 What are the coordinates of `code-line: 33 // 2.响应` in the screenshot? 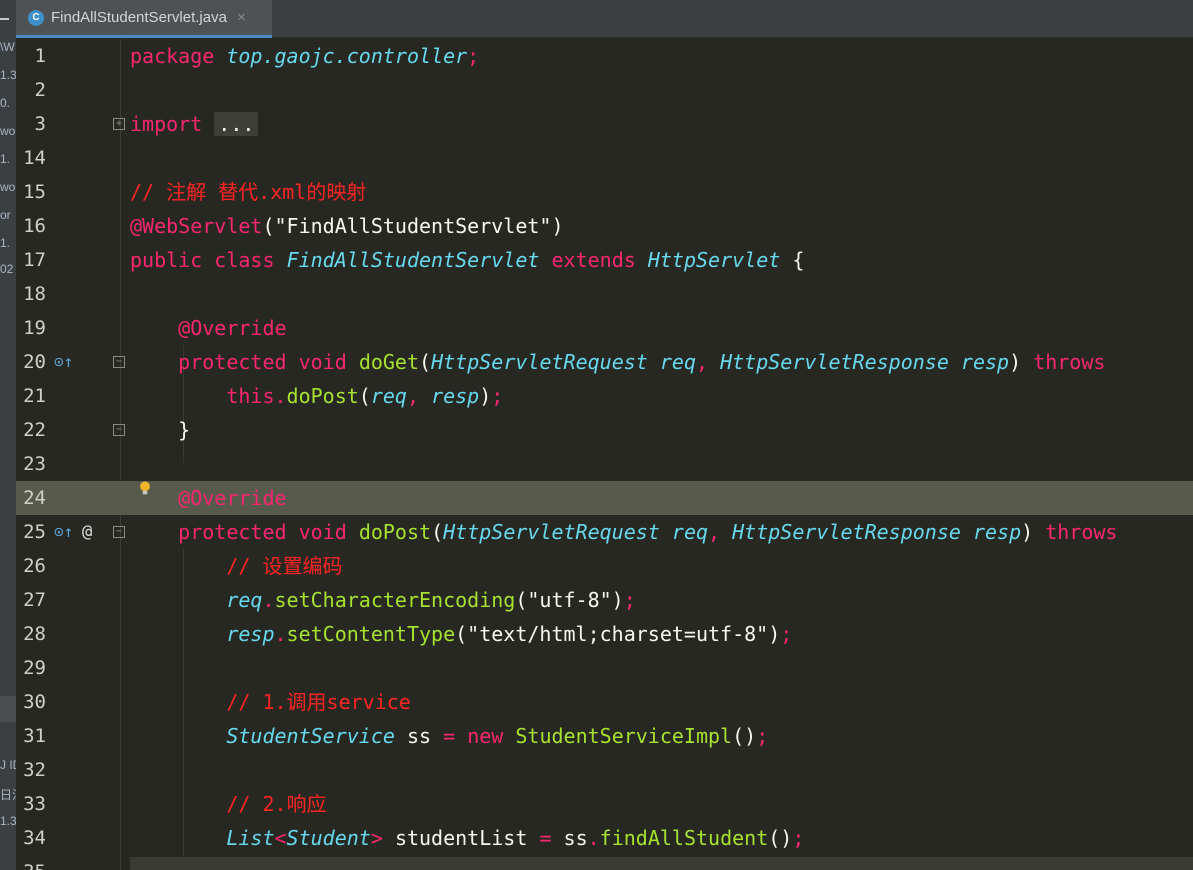 It's located at (604, 804).